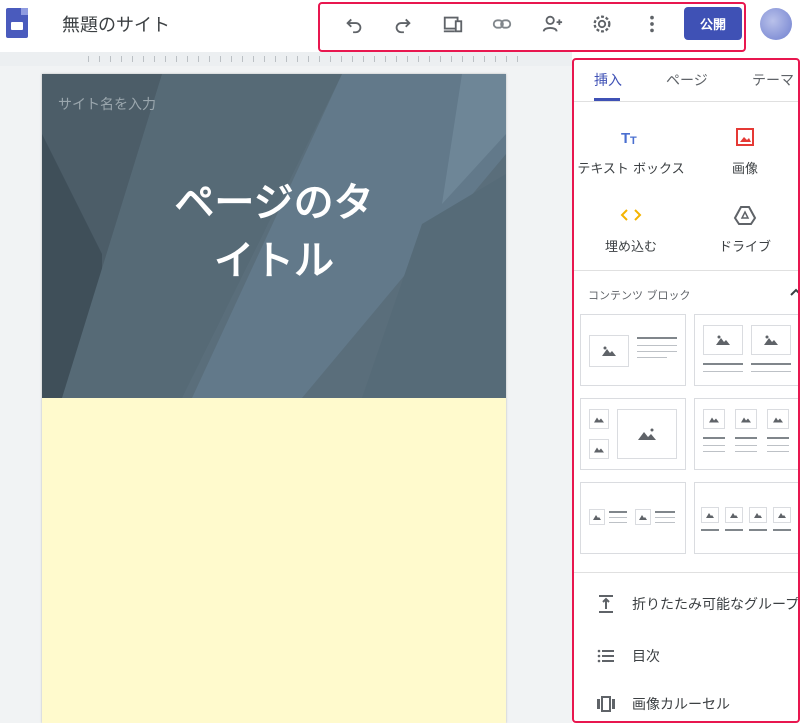  I want to click on drive-icon, so click(745, 215).